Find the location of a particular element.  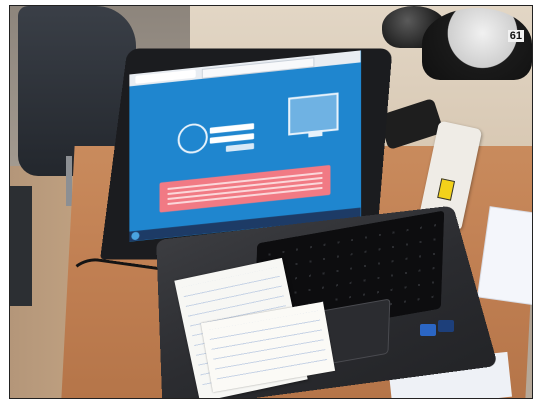

error-alert-banner is located at coordinates (245, 188).